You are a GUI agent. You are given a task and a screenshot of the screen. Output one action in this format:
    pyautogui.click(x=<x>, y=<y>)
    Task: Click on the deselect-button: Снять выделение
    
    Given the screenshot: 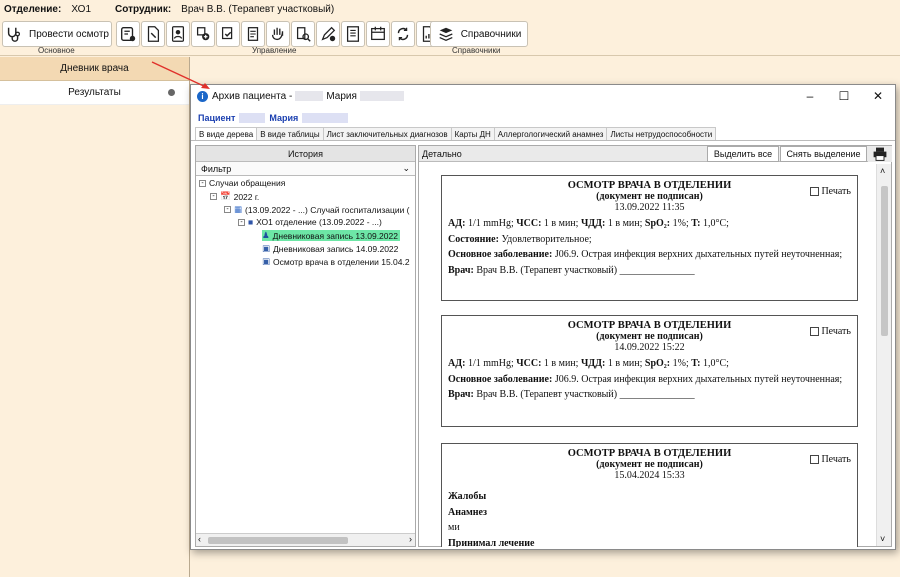 What is the action you would take?
    pyautogui.click(x=823, y=154)
    